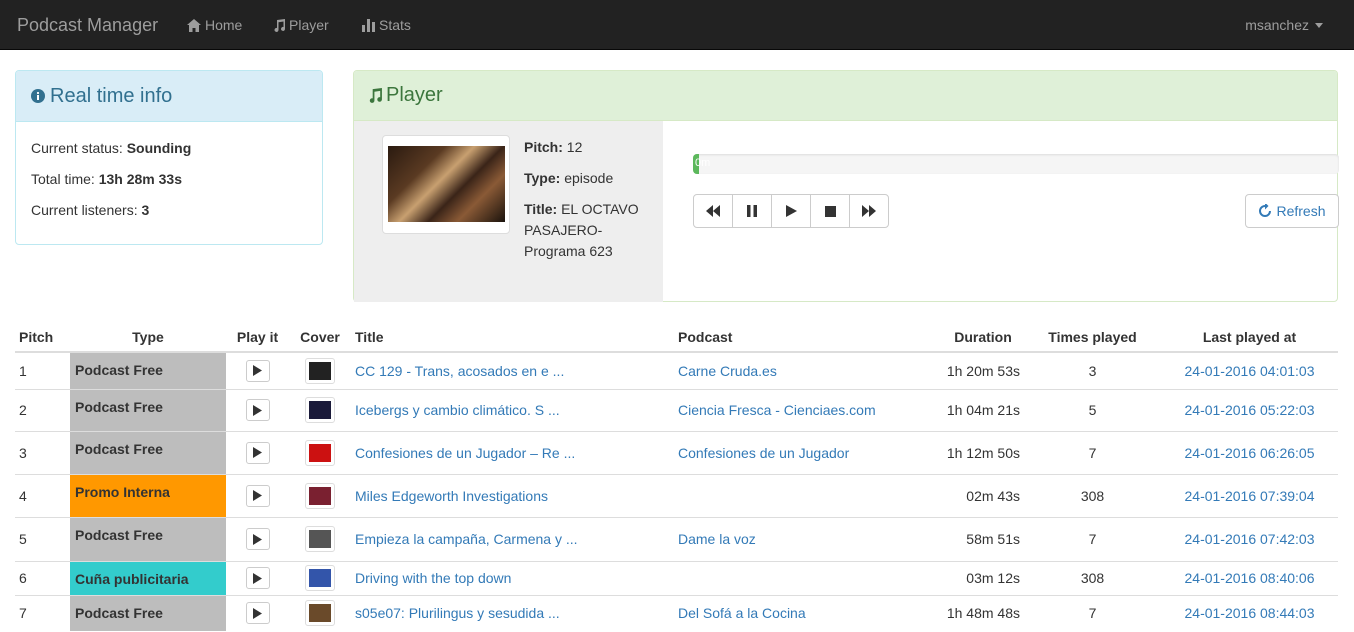  Describe the element at coordinates (375, 95) in the screenshot. I see `music-icon` at that location.